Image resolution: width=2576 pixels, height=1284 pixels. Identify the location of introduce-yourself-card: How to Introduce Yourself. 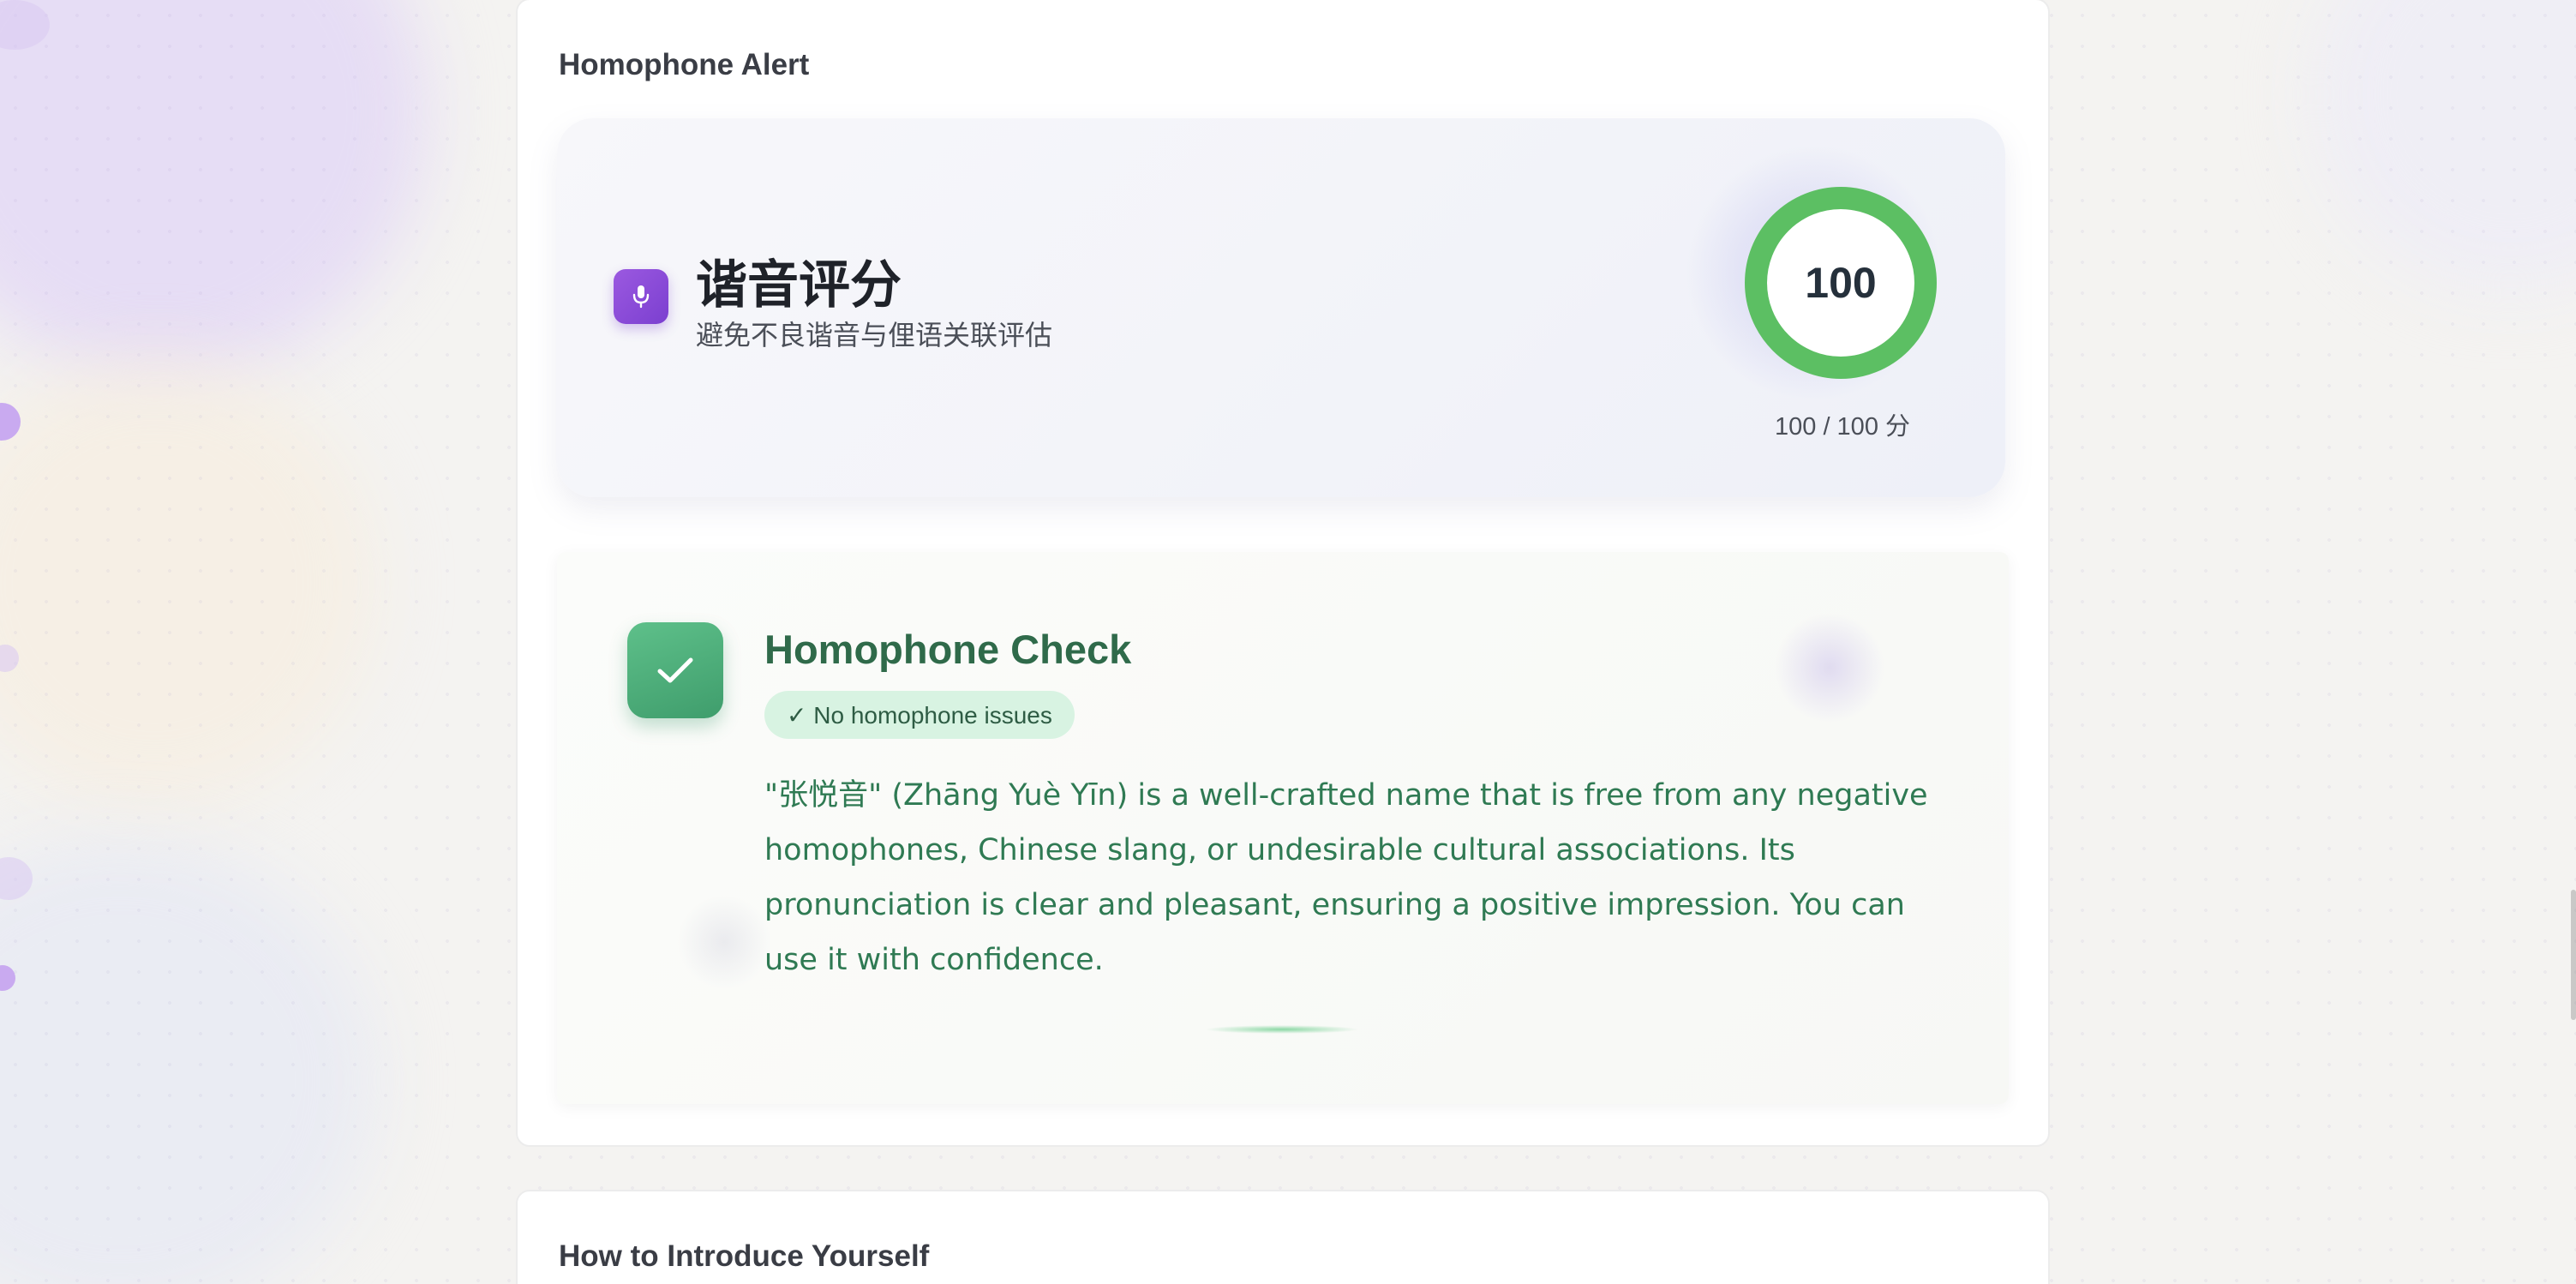
(1283, 1237).